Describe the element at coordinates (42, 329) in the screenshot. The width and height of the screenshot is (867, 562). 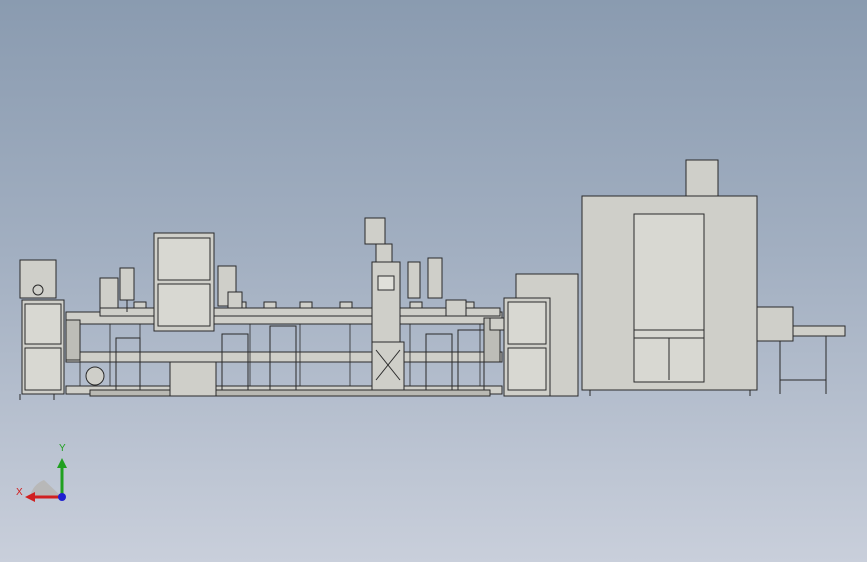
I see `left-control-cabinet` at that location.